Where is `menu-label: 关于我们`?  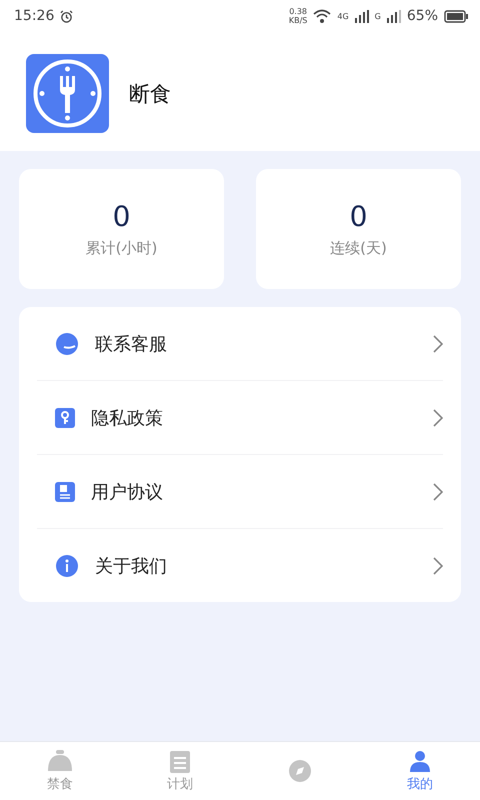
menu-label: 关于我们 is located at coordinates (131, 566).